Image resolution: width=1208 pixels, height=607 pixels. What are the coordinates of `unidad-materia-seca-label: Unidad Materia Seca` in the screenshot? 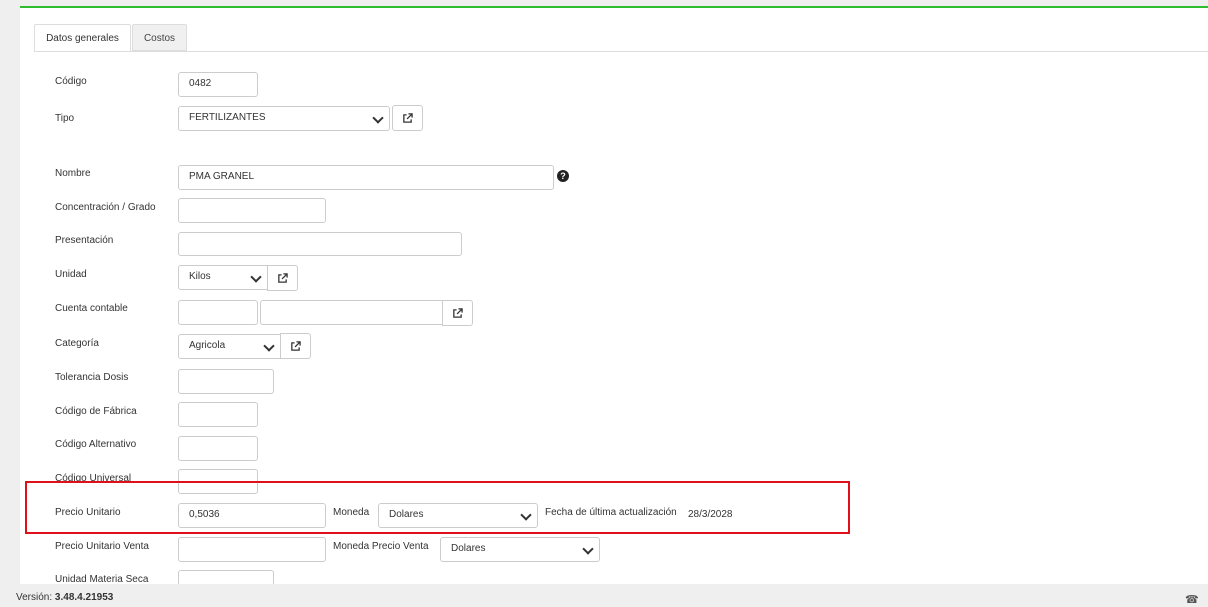 It's located at (102, 579).